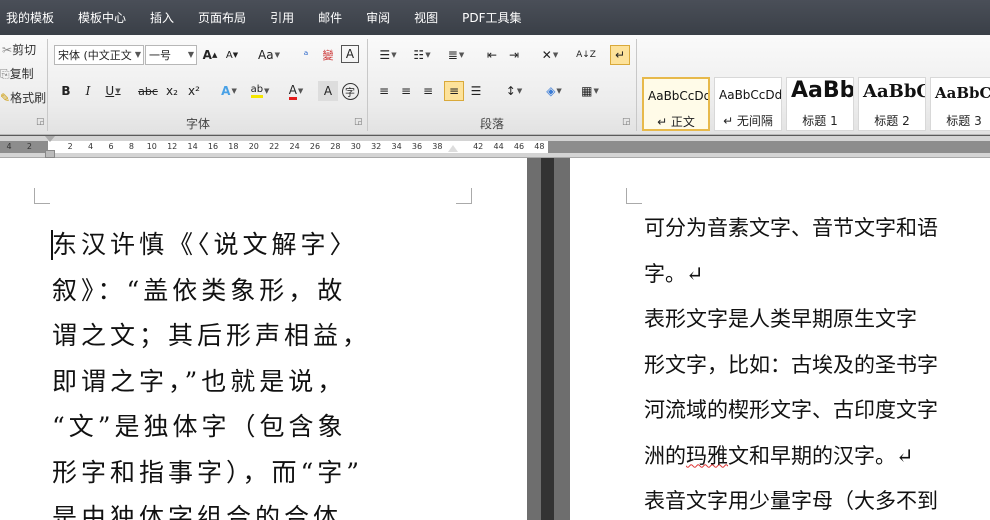 The image size is (990, 520). What do you see at coordinates (66, 91) in the screenshot?
I see `bold-button: B` at bounding box center [66, 91].